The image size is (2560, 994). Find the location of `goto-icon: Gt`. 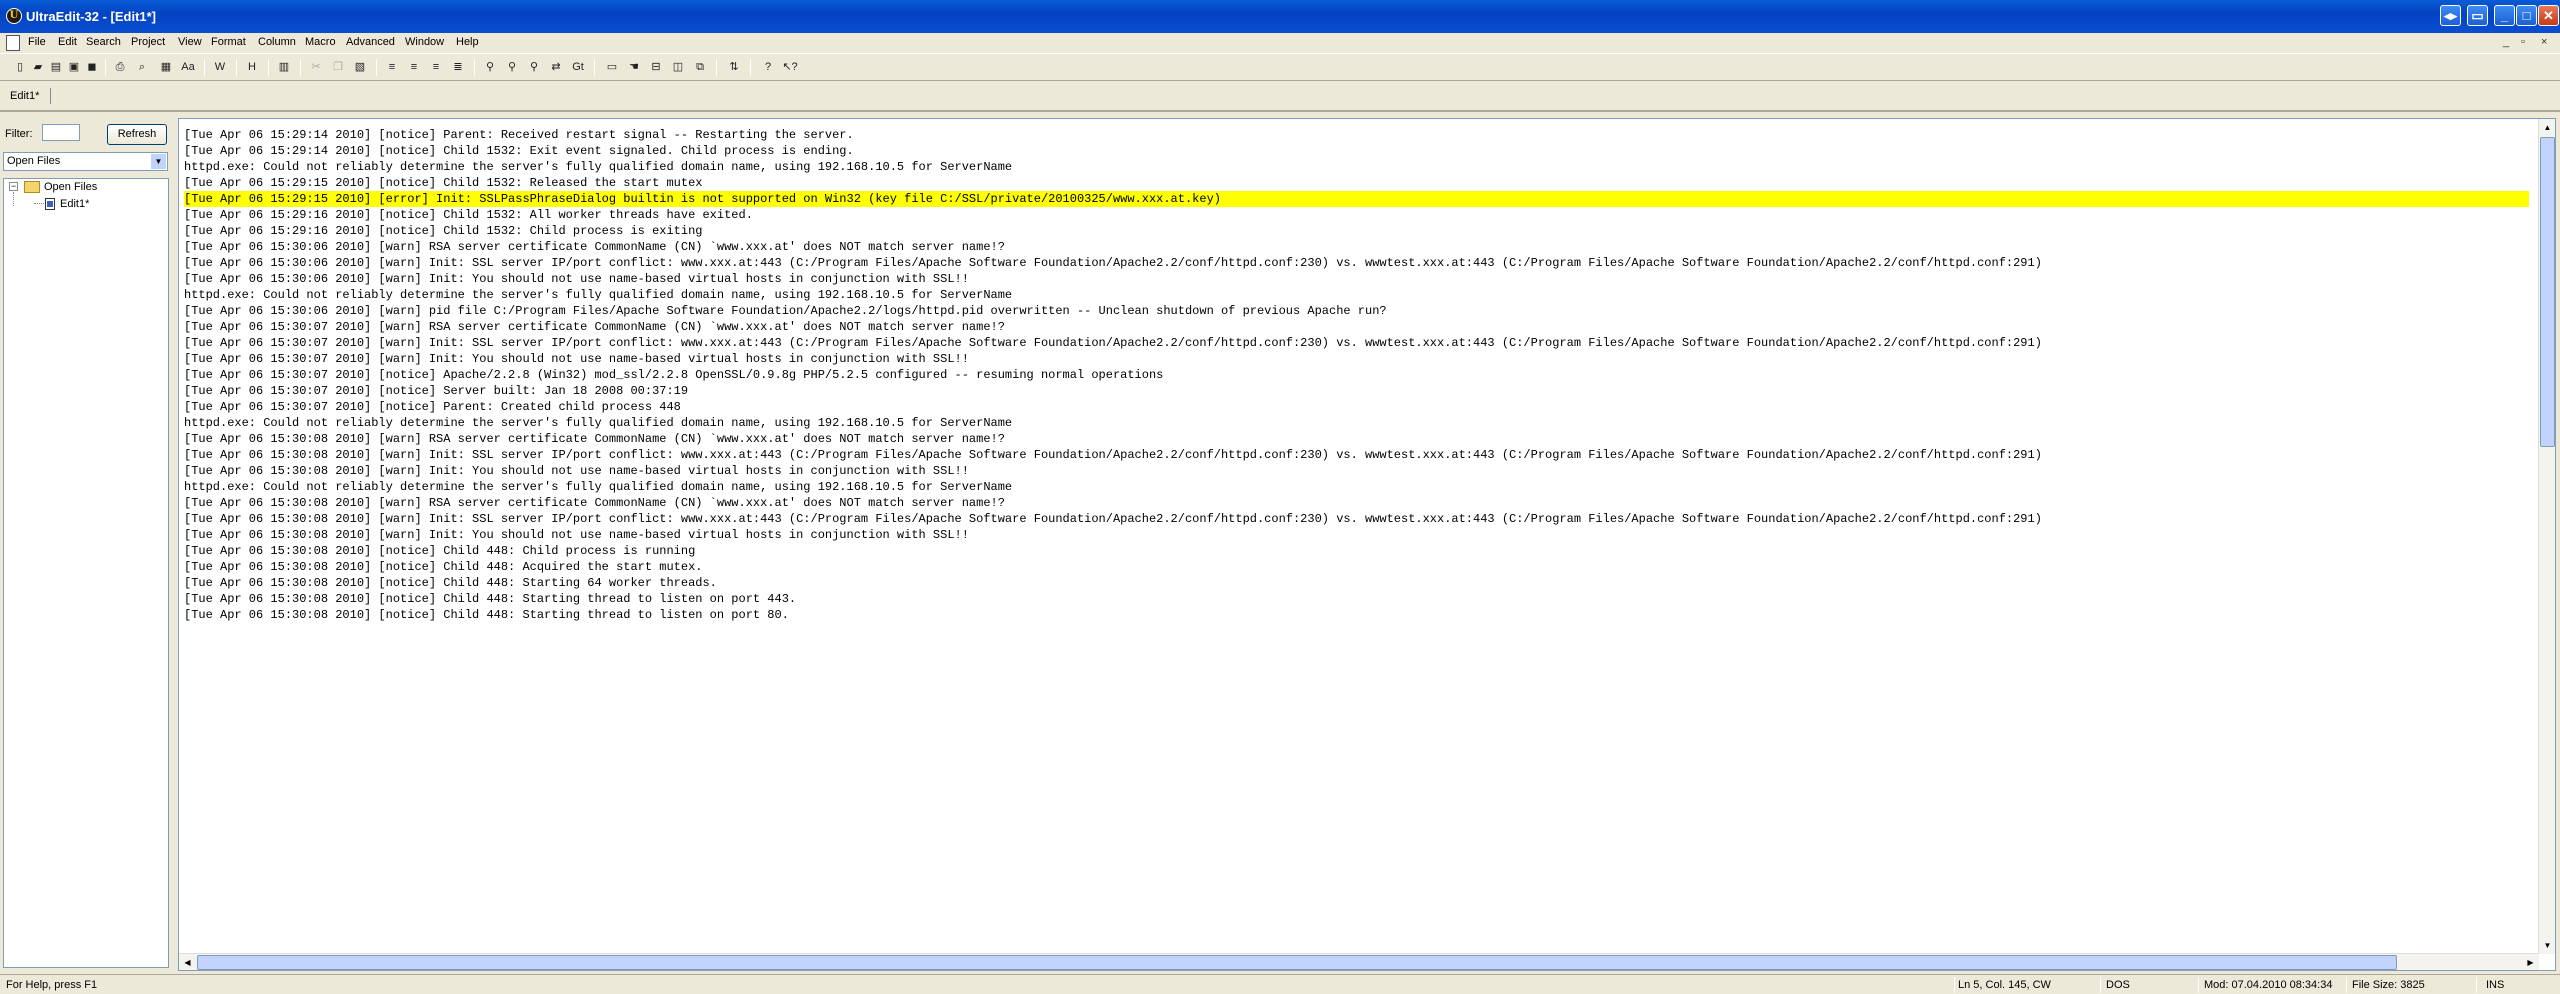

goto-icon: Gt is located at coordinates (578, 67).